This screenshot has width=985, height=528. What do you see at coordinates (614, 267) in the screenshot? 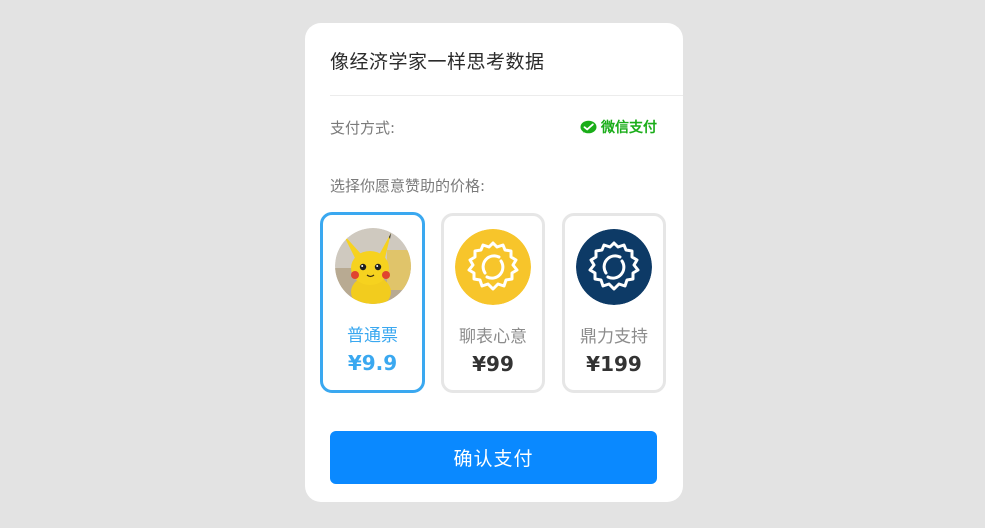
I see `navy-badge-icon` at bounding box center [614, 267].